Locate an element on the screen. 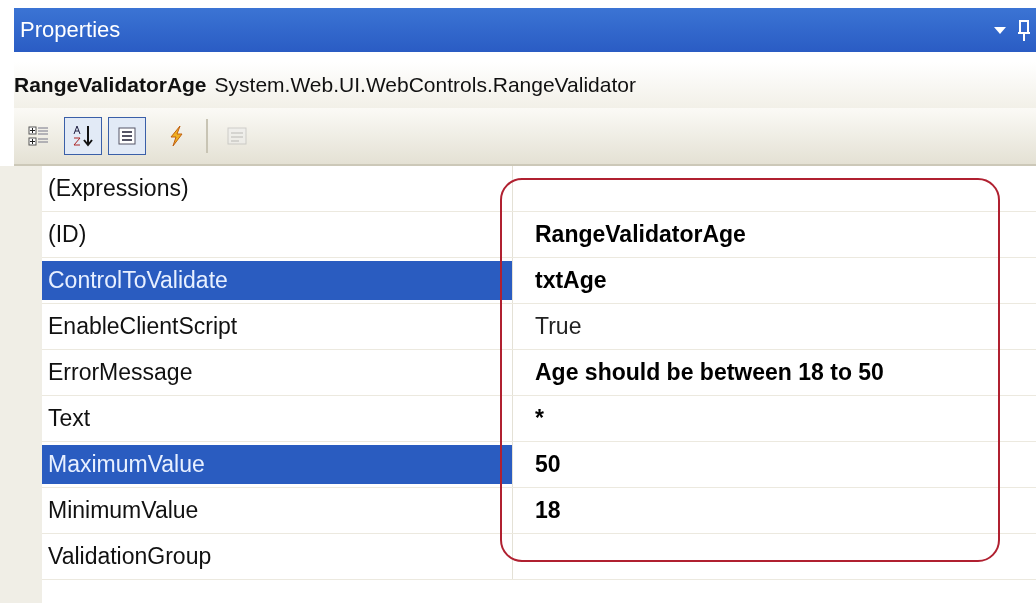 This screenshot has height=603, width=1036. property-name: ErrorMessage is located at coordinates (277, 372).